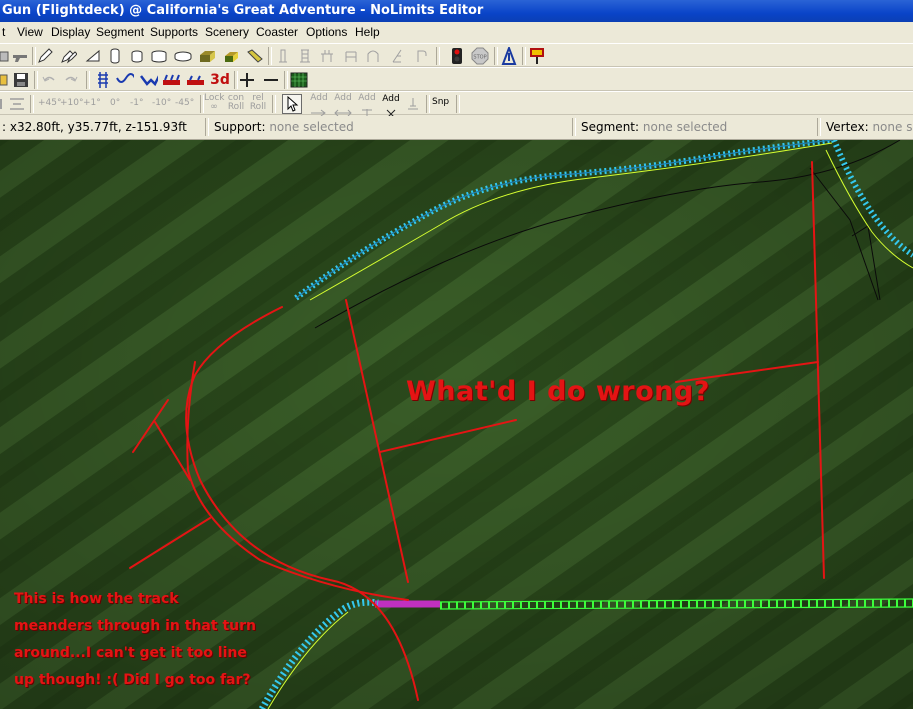 The width and height of the screenshot is (913, 709). Describe the element at coordinates (319, 98) in the screenshot. I see `add-vertex-label: Add` at that location.